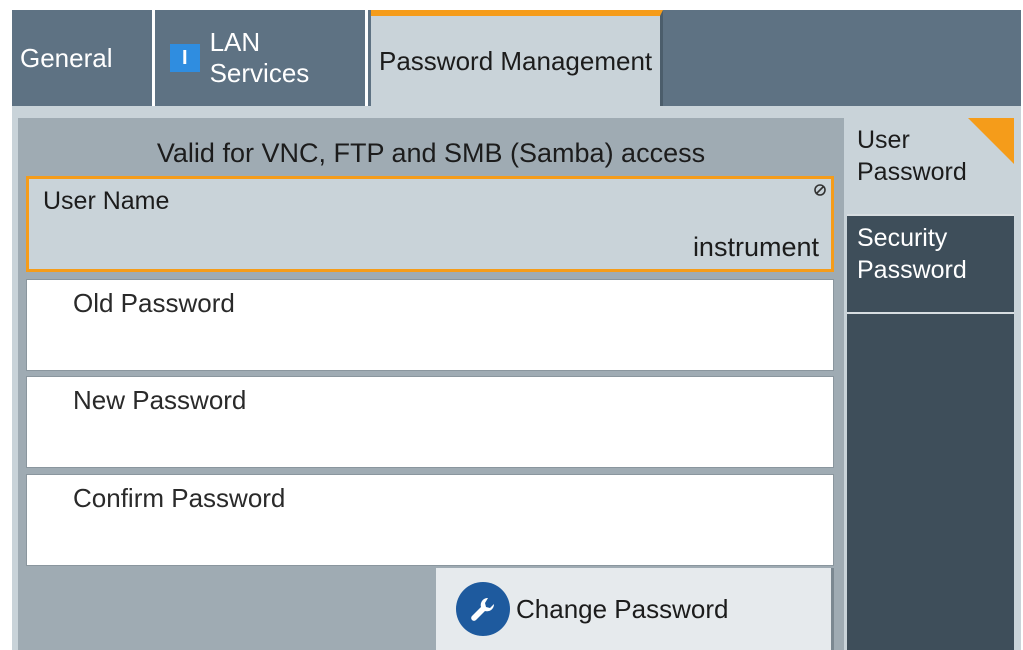  Describe the element at coordinates (430, 422) in the screenshot. I see `new-password-field: New Password` at that location.